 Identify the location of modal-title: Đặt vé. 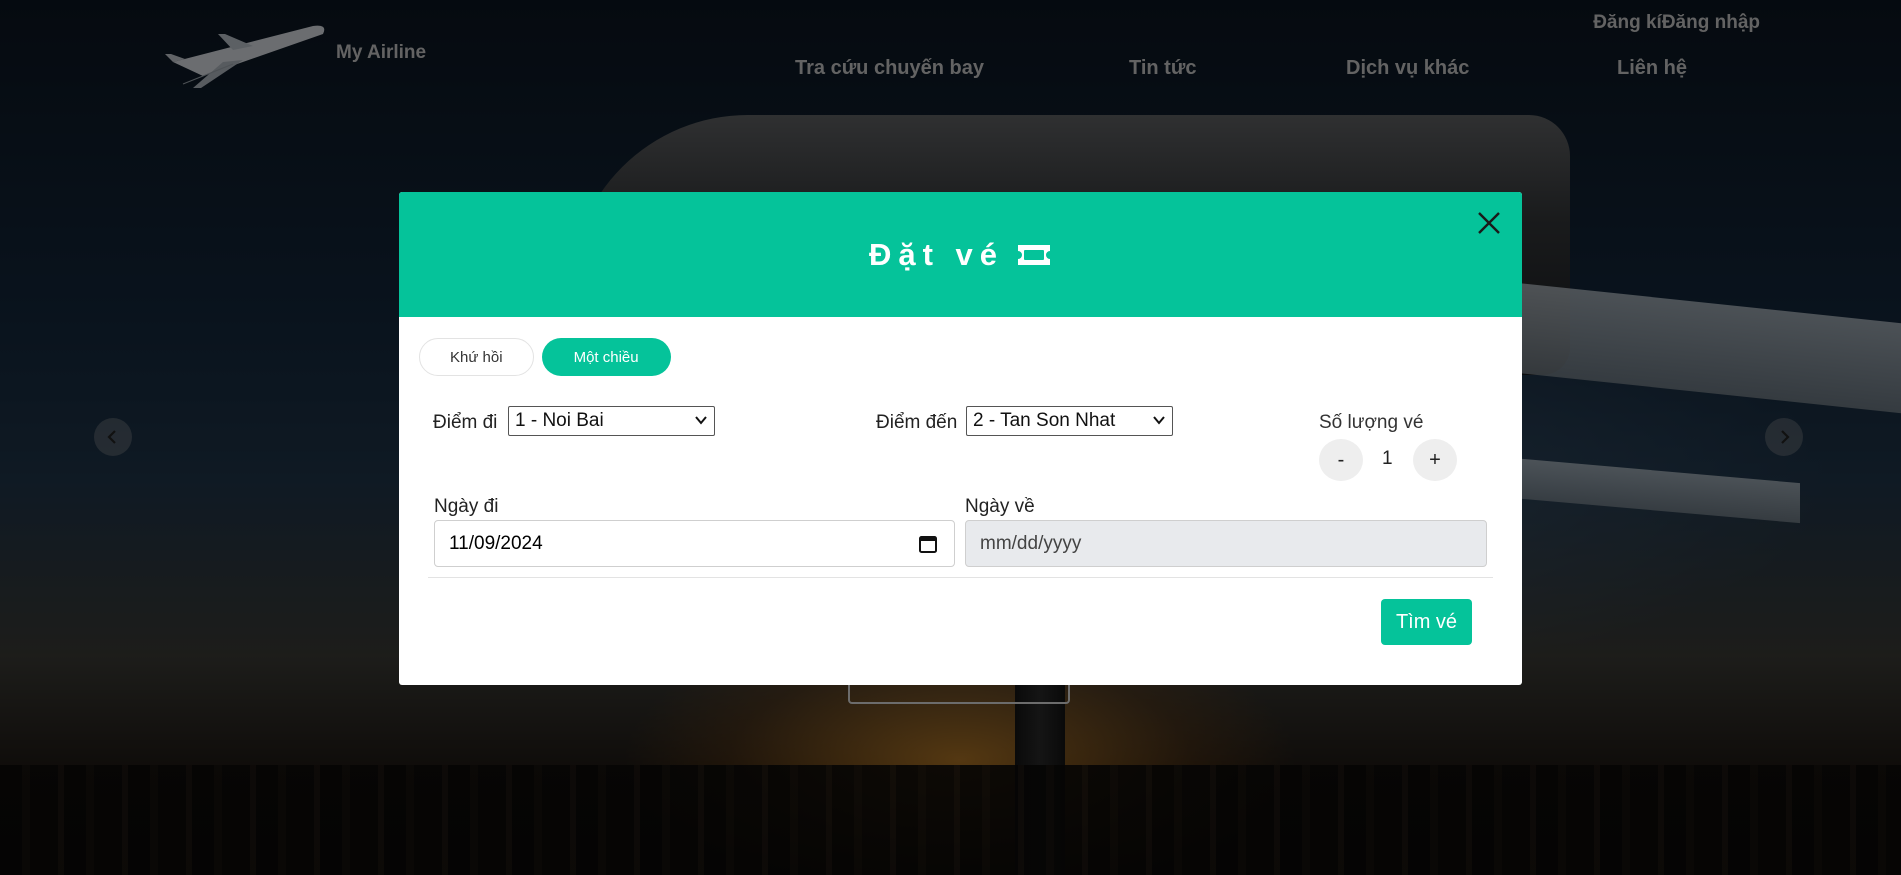
(960, 255).